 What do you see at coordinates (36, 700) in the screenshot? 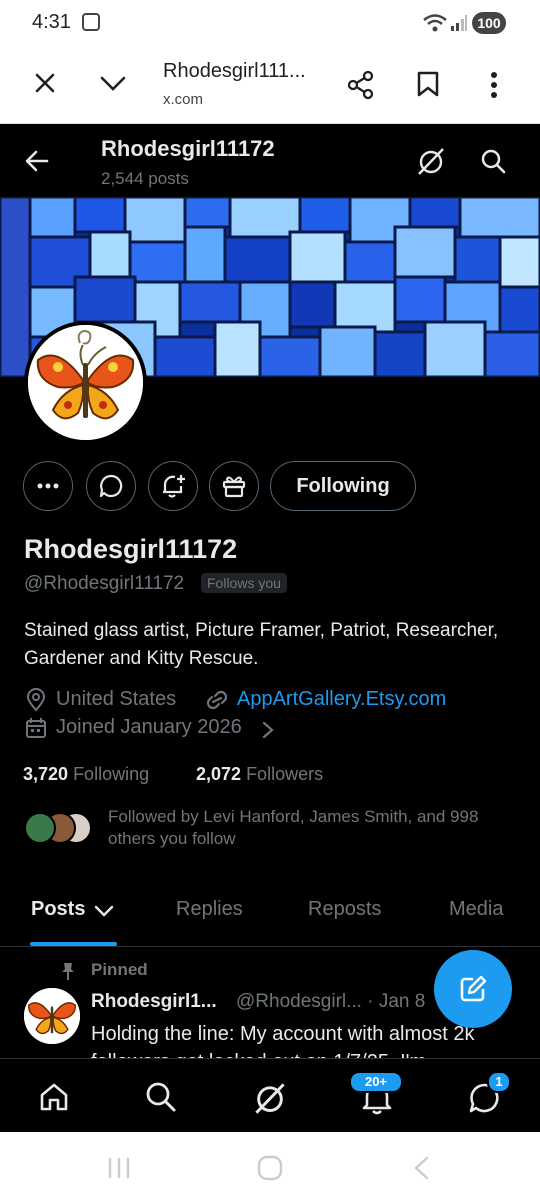
I see `location-pin-icon` at bounding box center [36, 700].